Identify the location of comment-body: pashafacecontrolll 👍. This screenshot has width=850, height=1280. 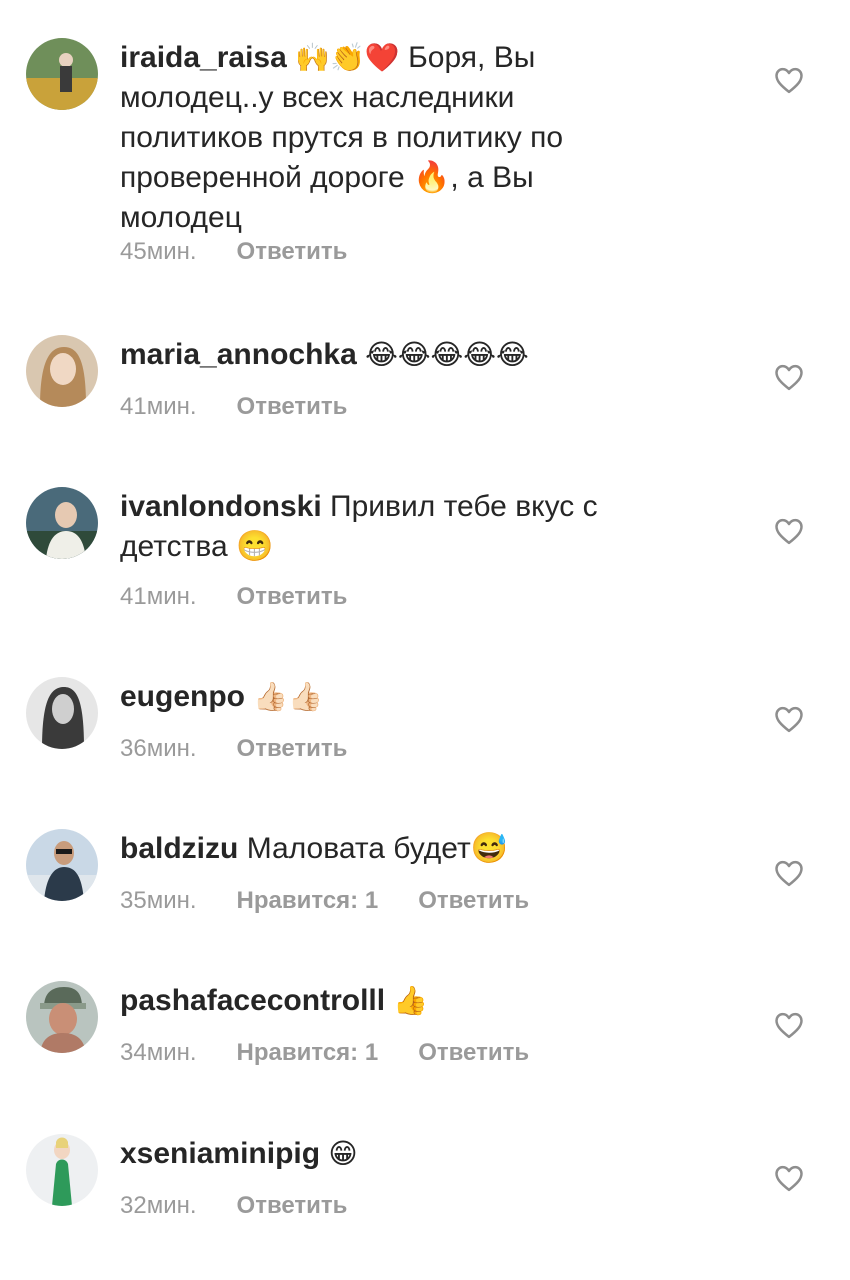
(385, 1001).